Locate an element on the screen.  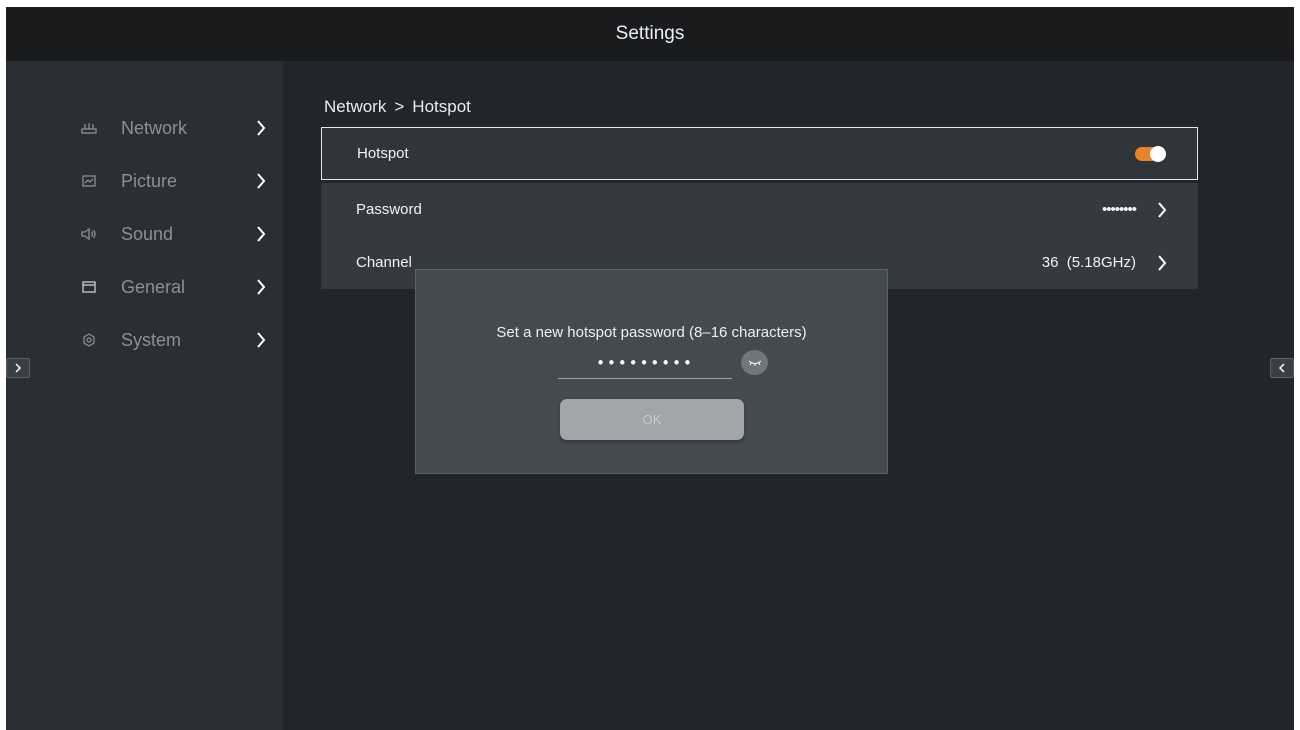
title-bar: Settings is located at coordinates (650, 34).